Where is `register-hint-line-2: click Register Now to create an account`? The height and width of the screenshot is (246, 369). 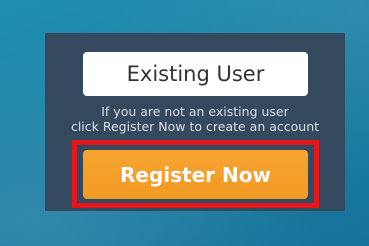 register-hint-line-2: click Register Now to create an account is located at coordinates (195, 126).